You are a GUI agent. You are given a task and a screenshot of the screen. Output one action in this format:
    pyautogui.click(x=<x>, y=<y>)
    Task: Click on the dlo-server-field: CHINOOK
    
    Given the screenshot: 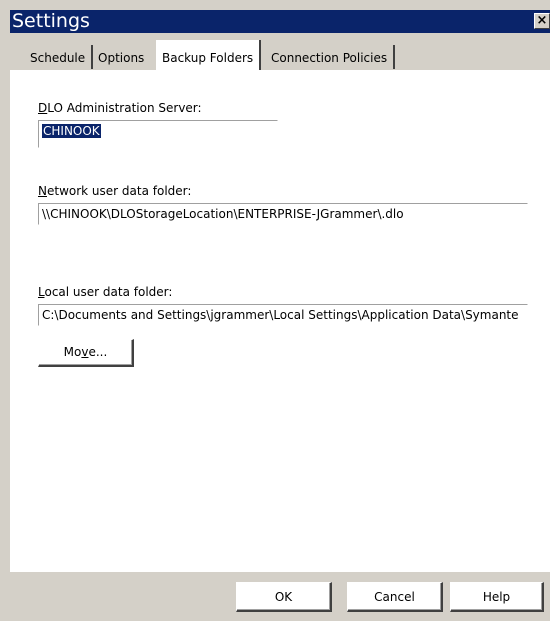 What is the action you would take?
    pyautogui.click(x=158, y=134)
    